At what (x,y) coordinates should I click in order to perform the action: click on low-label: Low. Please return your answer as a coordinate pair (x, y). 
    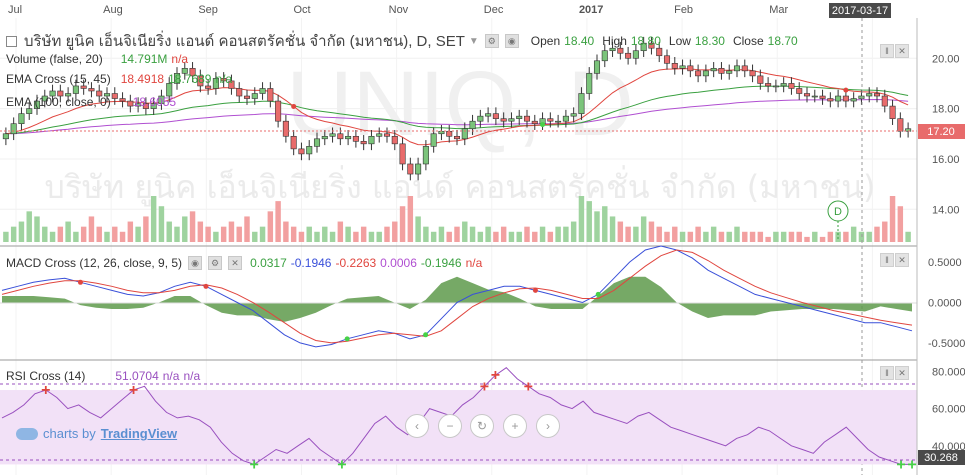
    Looking at the image, I should click on (679, 41).